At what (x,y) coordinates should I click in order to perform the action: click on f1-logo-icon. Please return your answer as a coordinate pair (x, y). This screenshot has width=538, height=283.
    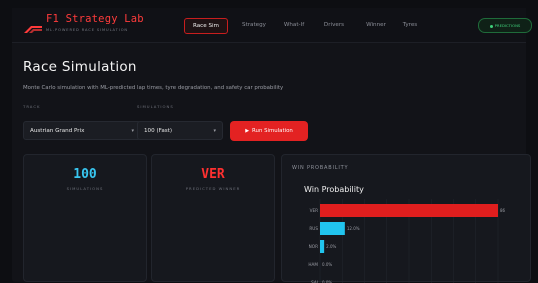
    Looking at the image, I should click on (33, 28).